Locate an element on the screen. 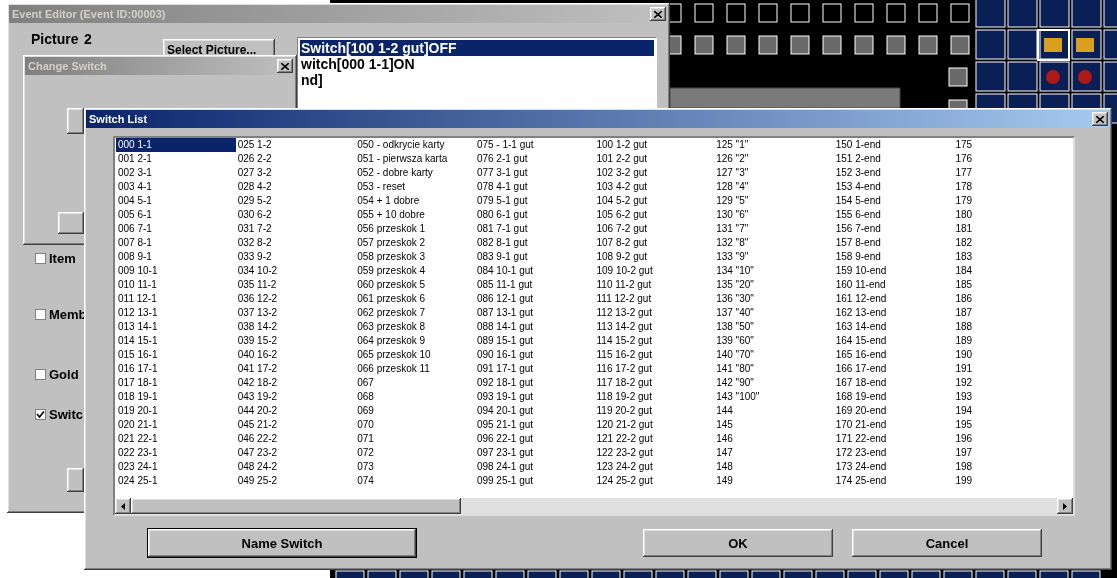 The image size is (1117, 578). switch-item: 048 24-2 is located at coordinates (295, 467).